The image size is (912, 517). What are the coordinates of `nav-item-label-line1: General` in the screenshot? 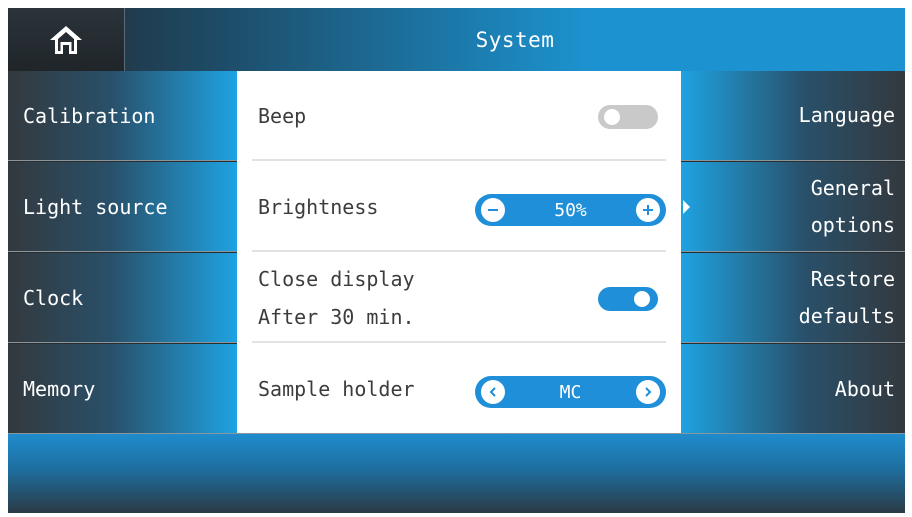 It's located at (852, 187).